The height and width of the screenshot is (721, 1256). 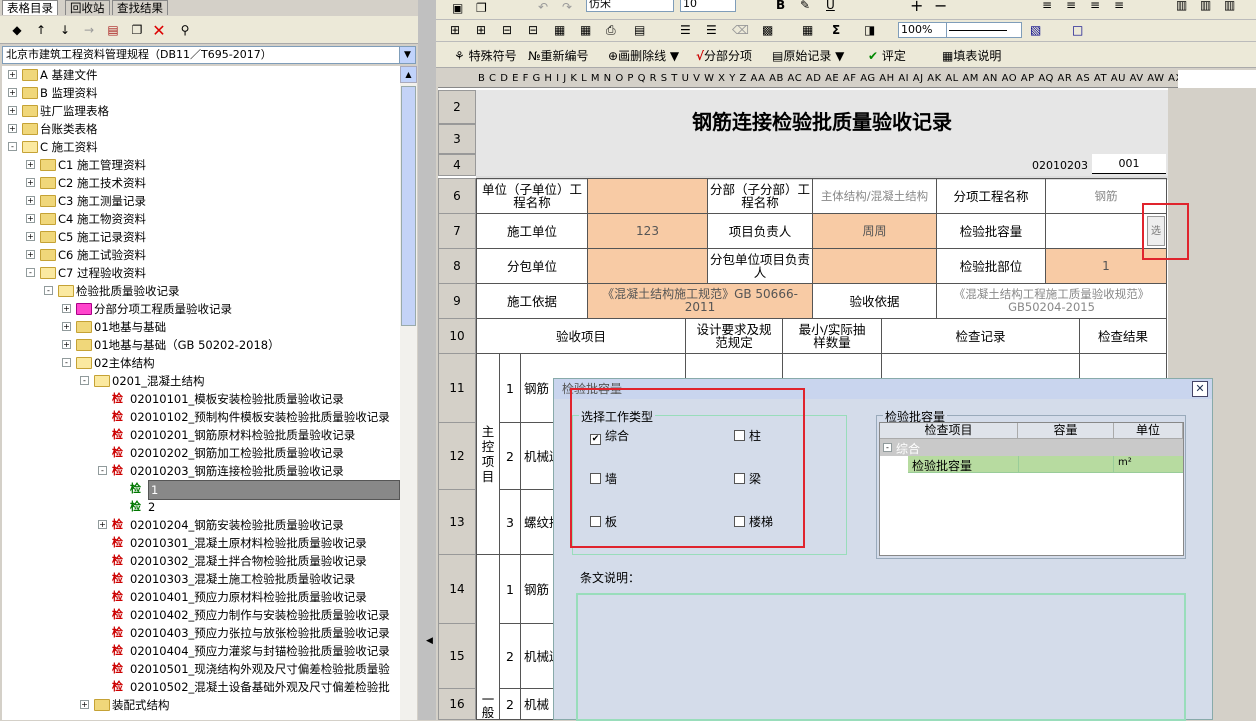 What do you see at coordinates (457, 336) in the screenshot?
I see `row-header: 10` at bounding box center [457, 336].